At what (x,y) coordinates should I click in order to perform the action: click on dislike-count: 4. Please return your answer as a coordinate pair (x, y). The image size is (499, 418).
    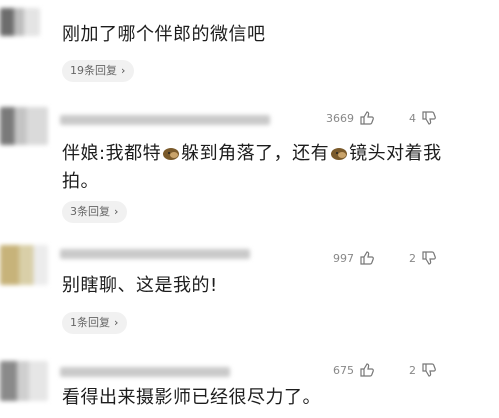
    Looking at the image, I should click on (412, 118).